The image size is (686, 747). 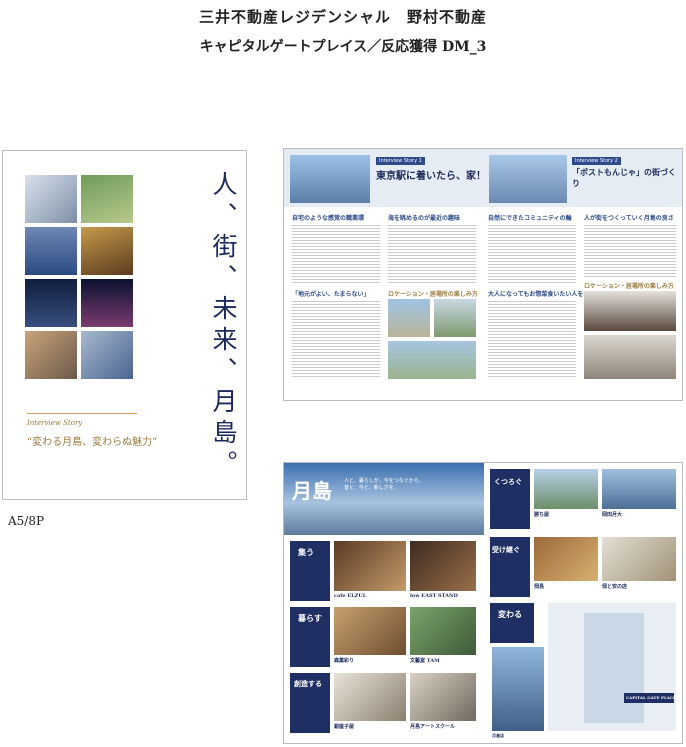 What do you see at coordinates (336, 339) in the screenshot?
I see `body-text-b` at bounding box center [336, 339].